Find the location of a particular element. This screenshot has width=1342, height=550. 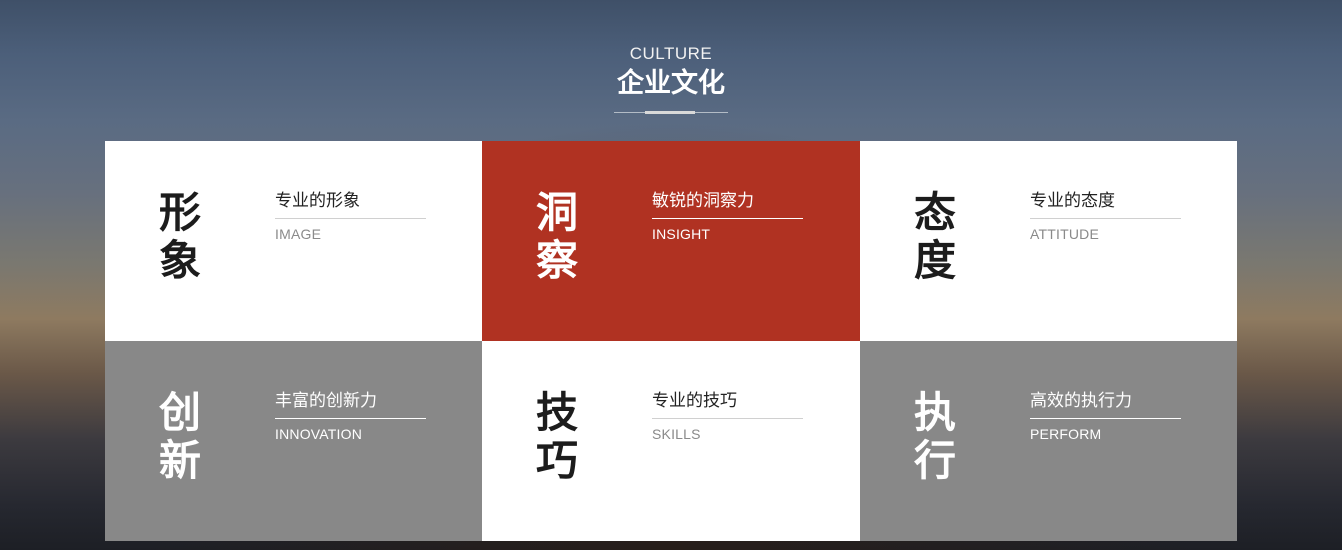

culture-card-perform: 执行 高效的执行力 PERFORM is located at coordinates (1048, 441).